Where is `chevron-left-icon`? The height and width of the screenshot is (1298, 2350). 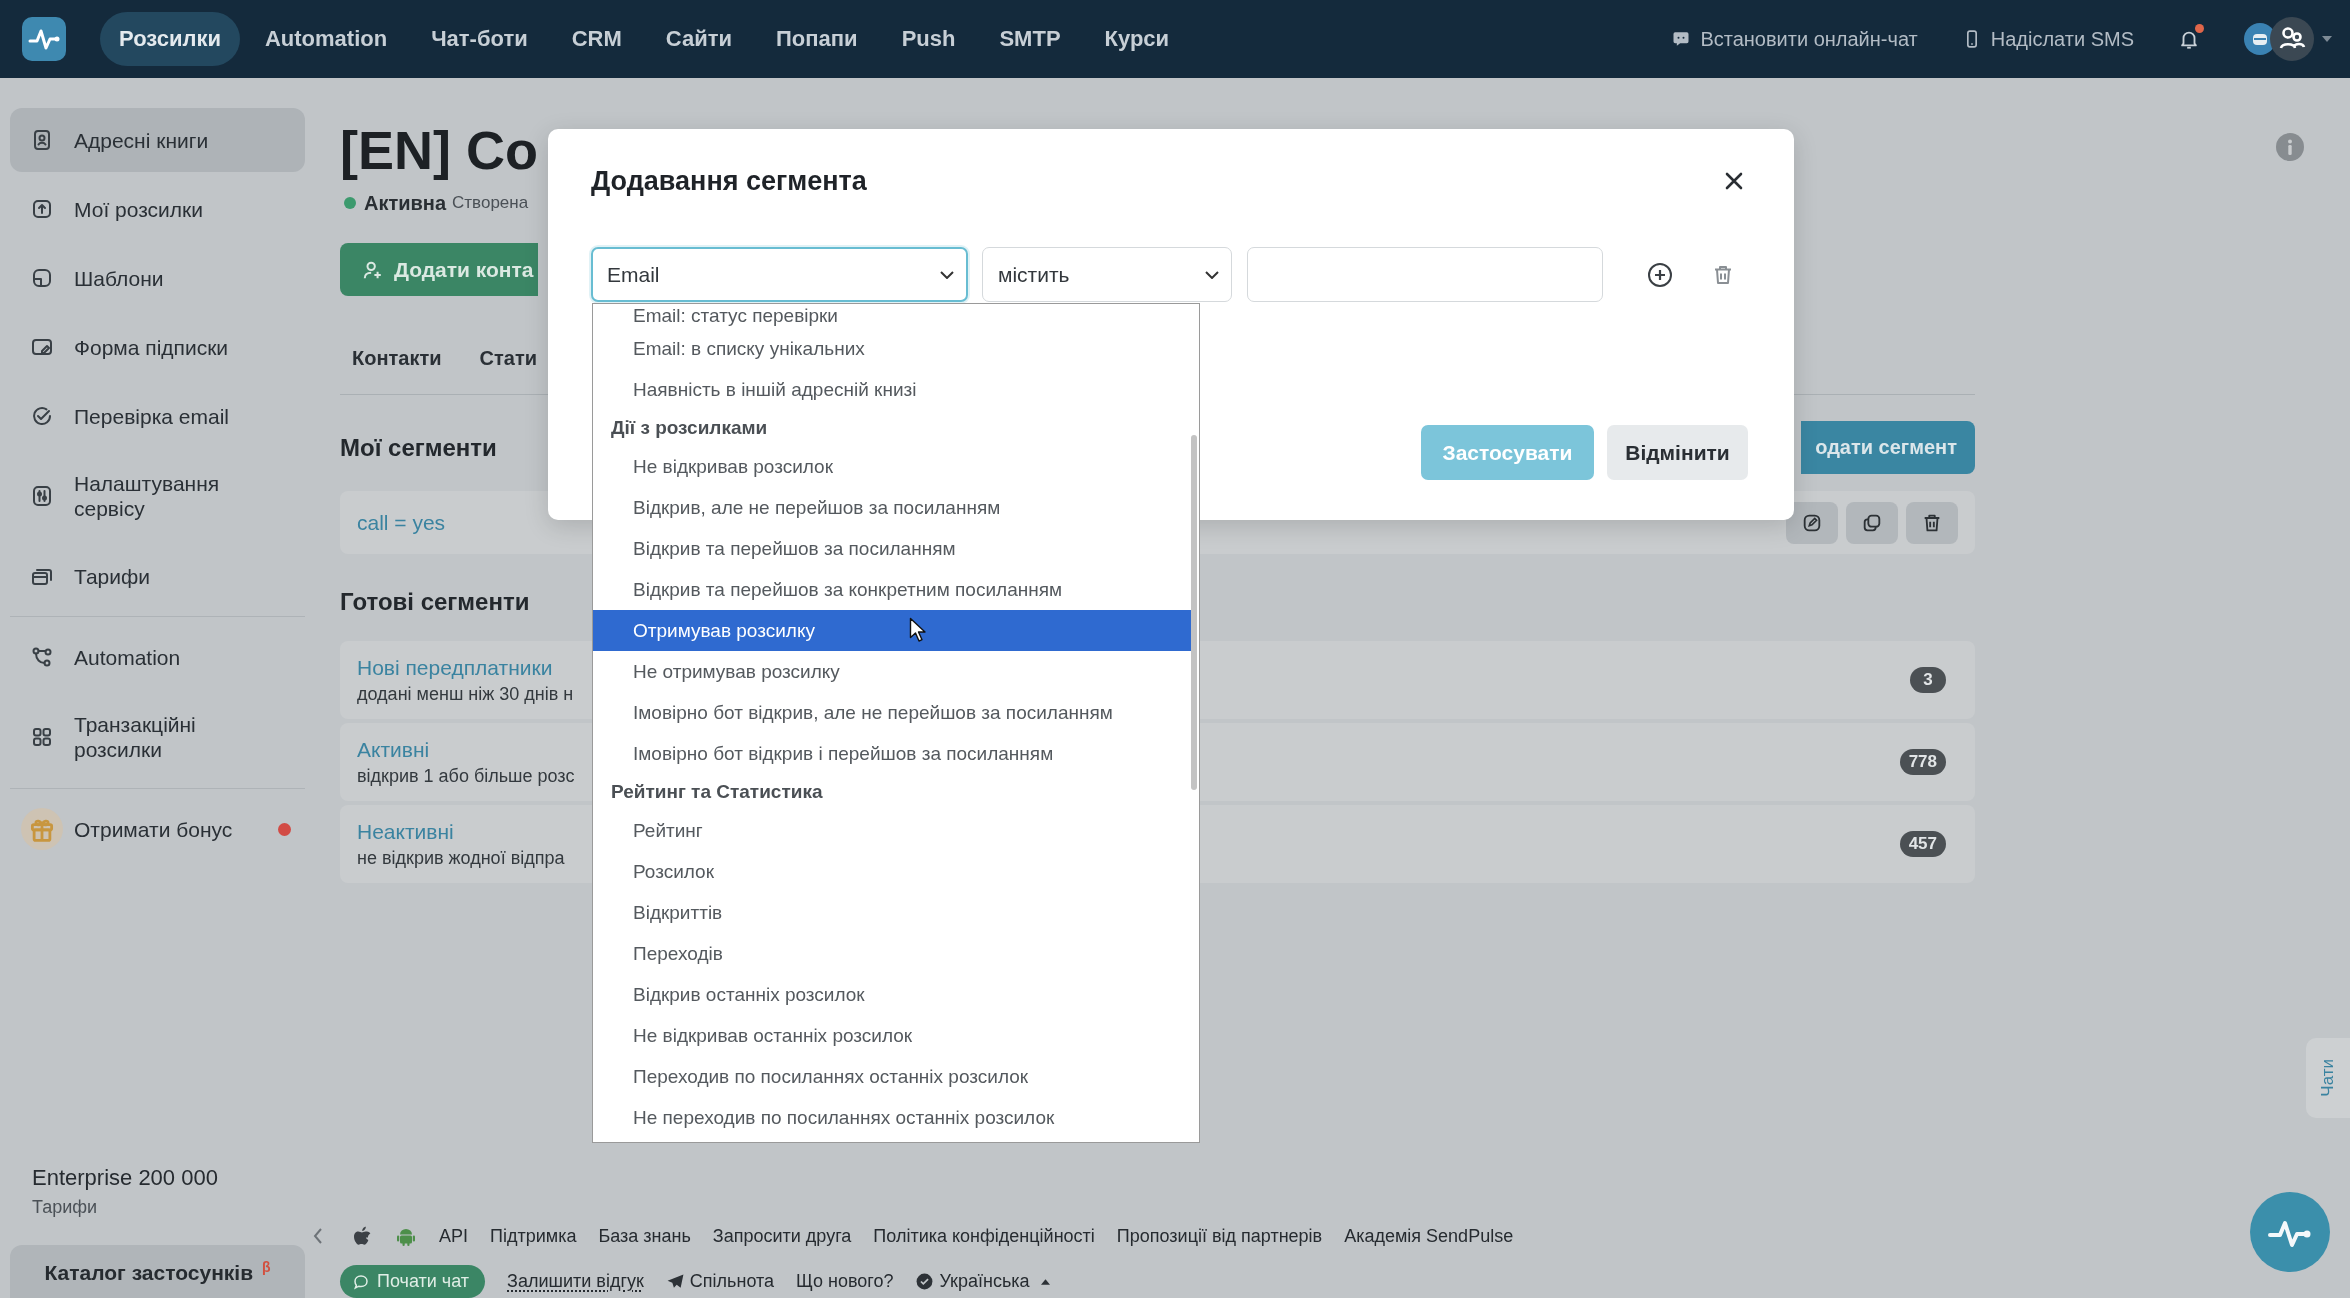
chevron-left-icon is located at coordinates (318, 1236).